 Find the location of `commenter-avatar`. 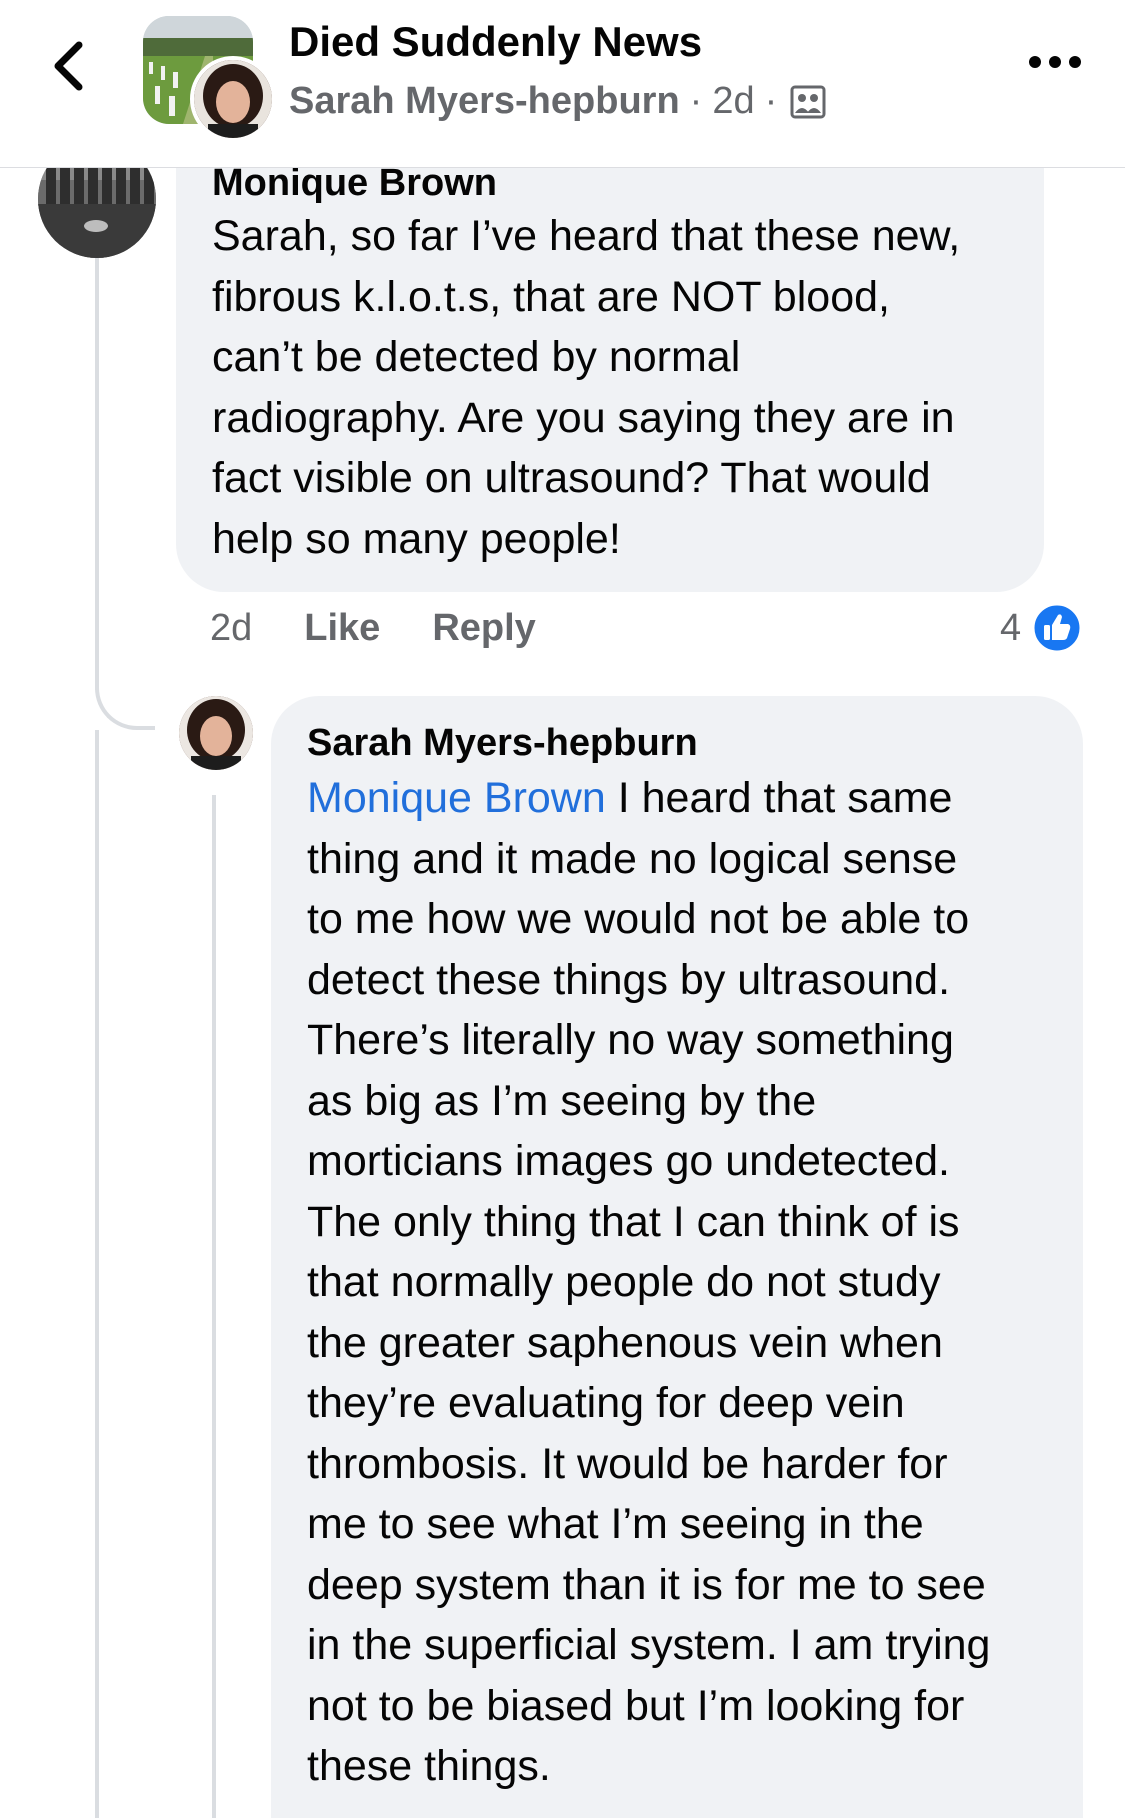

commenter-avatar is located at coordinates (216, 733).